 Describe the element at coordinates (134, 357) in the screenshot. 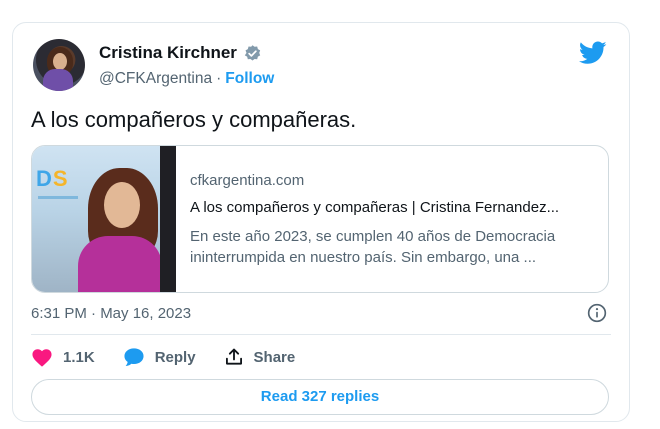

I see `reply-bubble-icon` at that location.